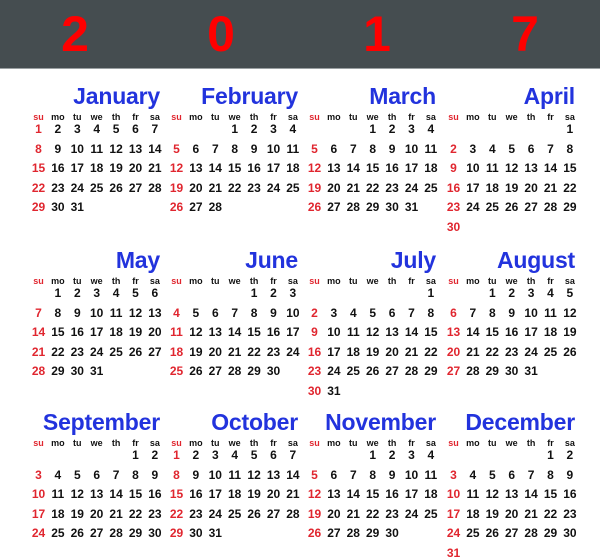  I want to click on day-cell: 2, so click(570, 455).